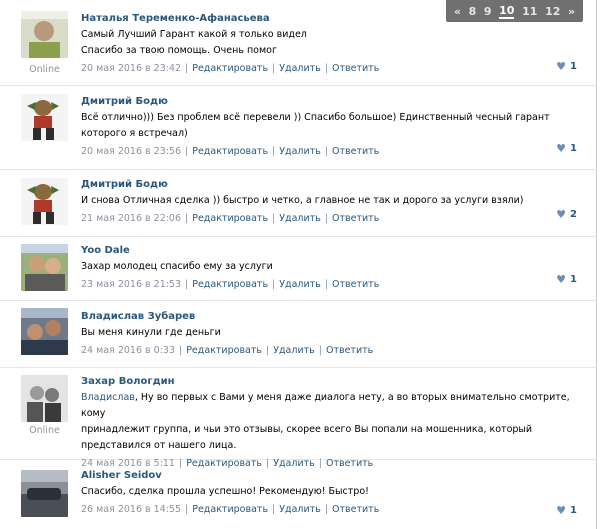 Image resolution: width=600 pixels, height=529 pixels. I want to click on comment-date: 24 мая 2016 в 0:33, so click(128, 350).